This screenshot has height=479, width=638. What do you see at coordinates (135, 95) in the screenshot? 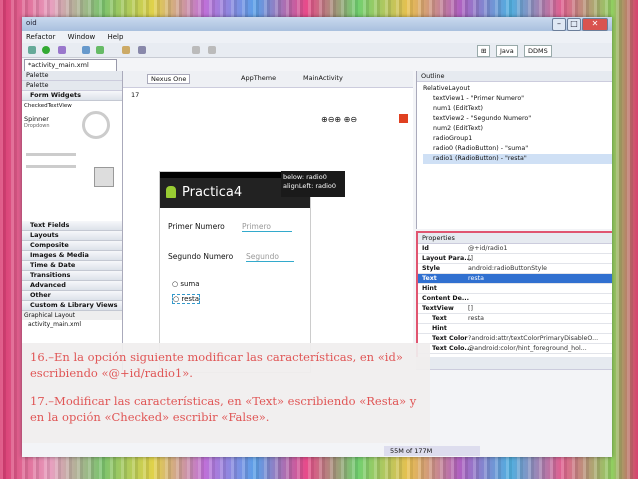
I see `api-level-select: 17` at bounding box center [135, 95].